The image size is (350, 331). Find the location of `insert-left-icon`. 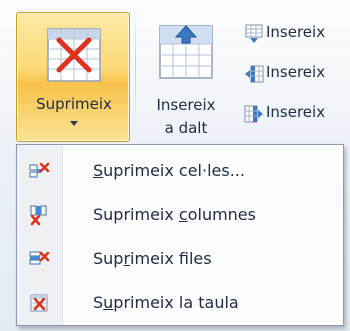

insert-left-icon is located at coordinates (254, 74).